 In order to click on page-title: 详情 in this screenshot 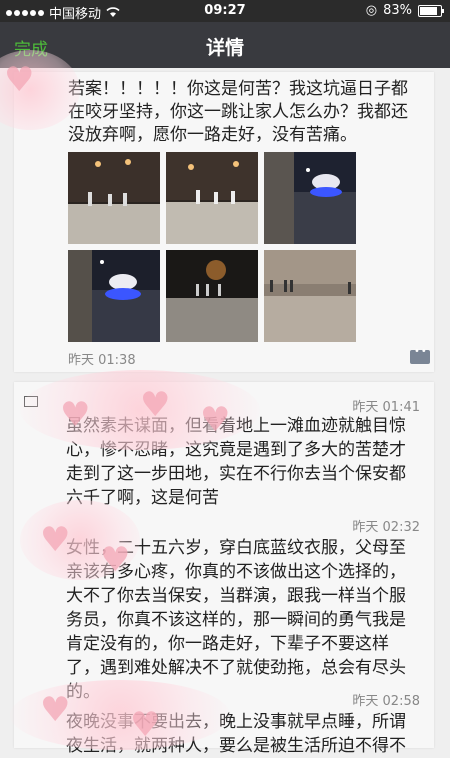, I will do `click(224, 48)`.